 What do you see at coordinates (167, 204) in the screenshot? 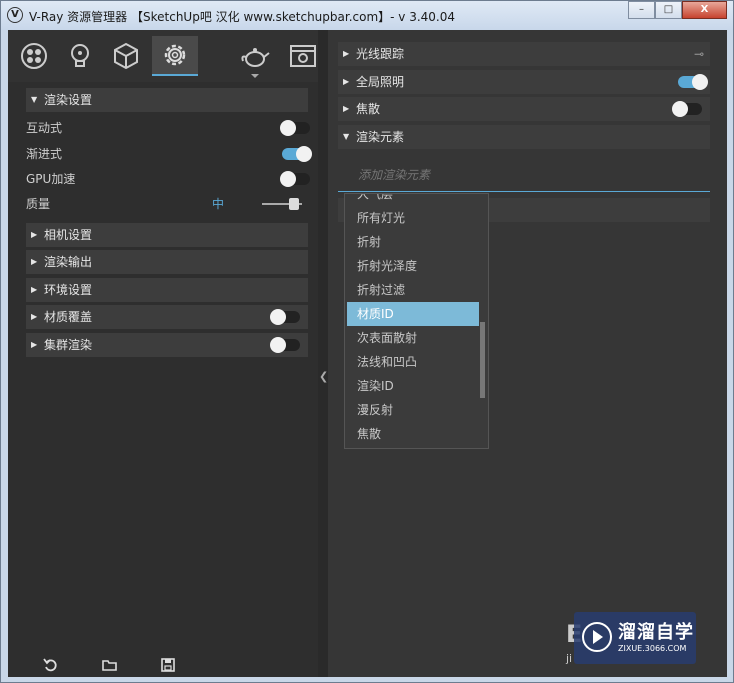
I see `quality-row: 质量 中` at bounding box center [167, 204].